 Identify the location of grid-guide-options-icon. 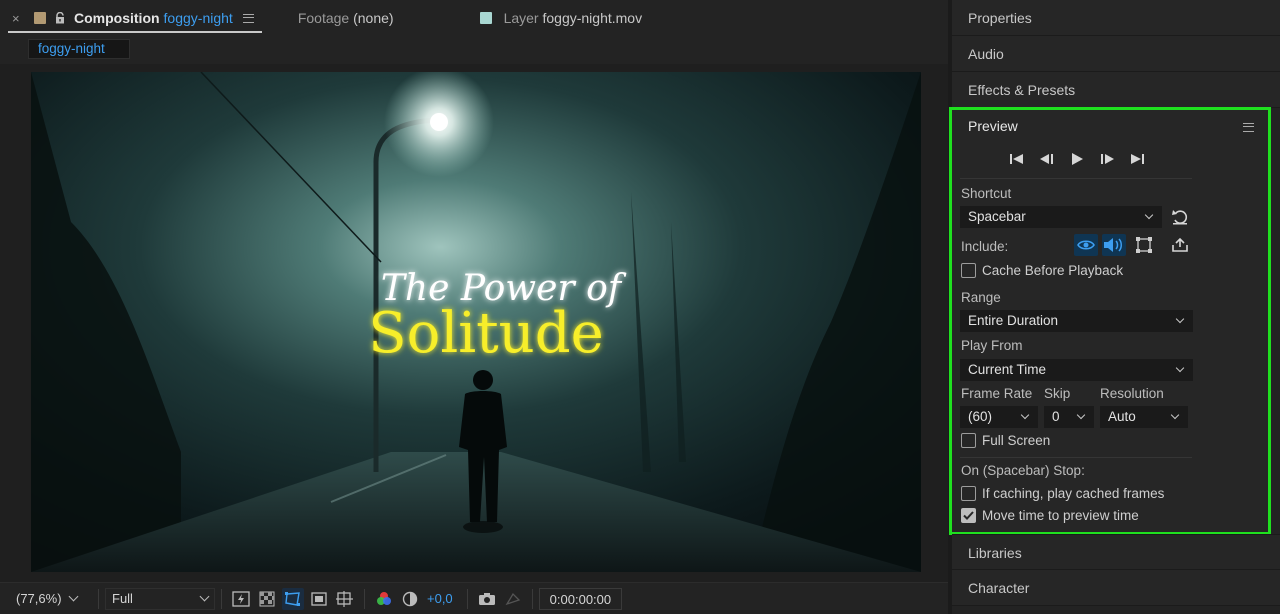
(345, 599).